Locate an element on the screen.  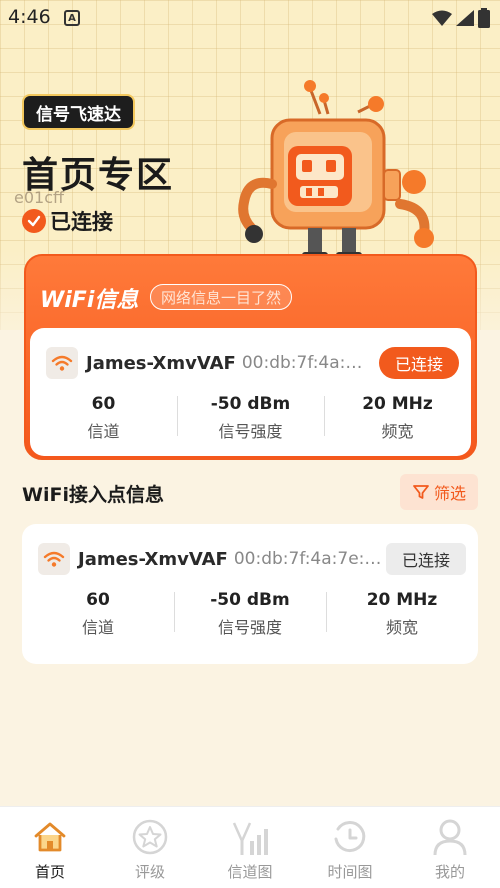
nav-label: 评级 is located at coordinates (149, 872).